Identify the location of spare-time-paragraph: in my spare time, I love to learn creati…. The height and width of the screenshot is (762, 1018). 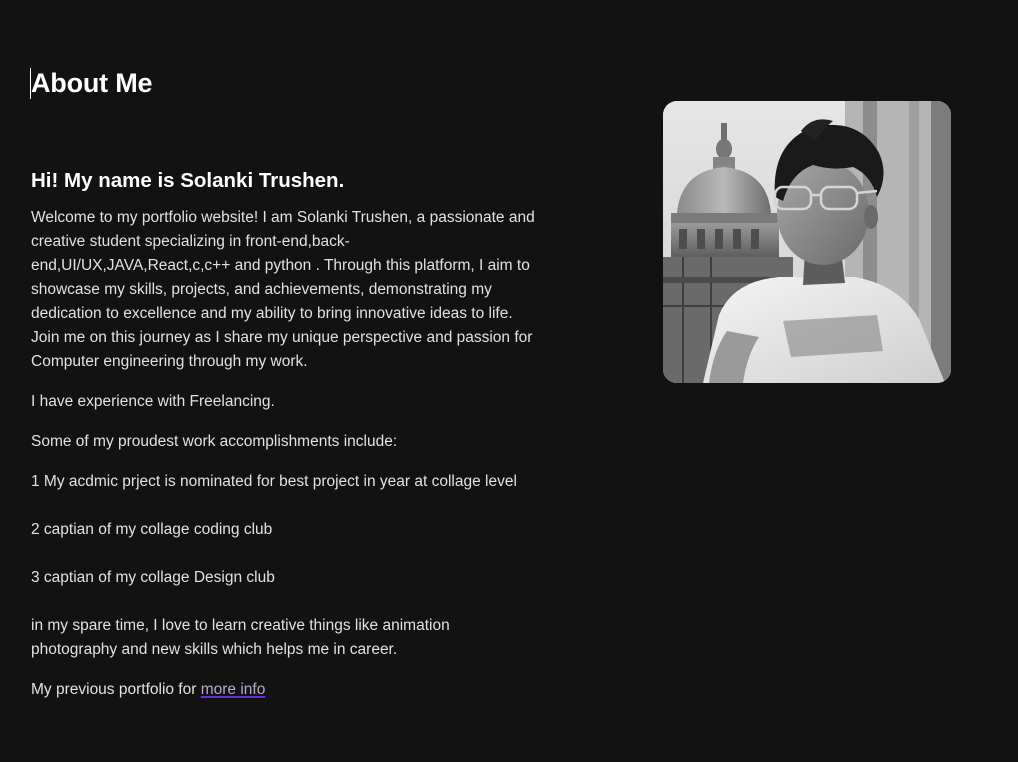
(240, 637).